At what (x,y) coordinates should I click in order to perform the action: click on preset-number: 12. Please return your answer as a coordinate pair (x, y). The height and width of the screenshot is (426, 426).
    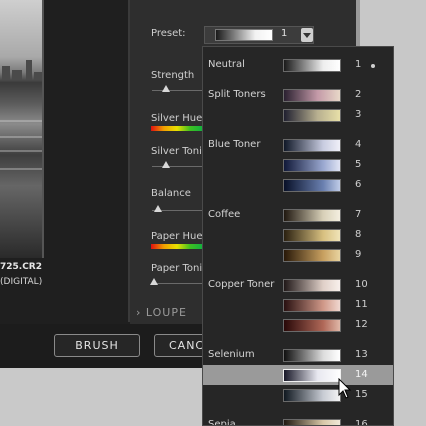
    Looking at the image, I should click on (361, 324).